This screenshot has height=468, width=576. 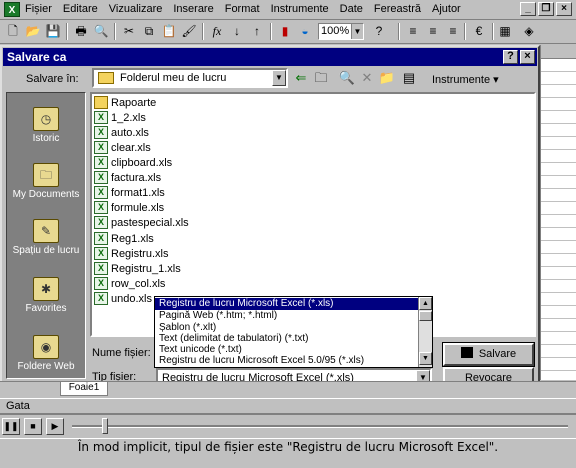 What do you see at coordinates (101, 102) in the screenshot?
I see `folder-icon` at bounding box center [101, 102].